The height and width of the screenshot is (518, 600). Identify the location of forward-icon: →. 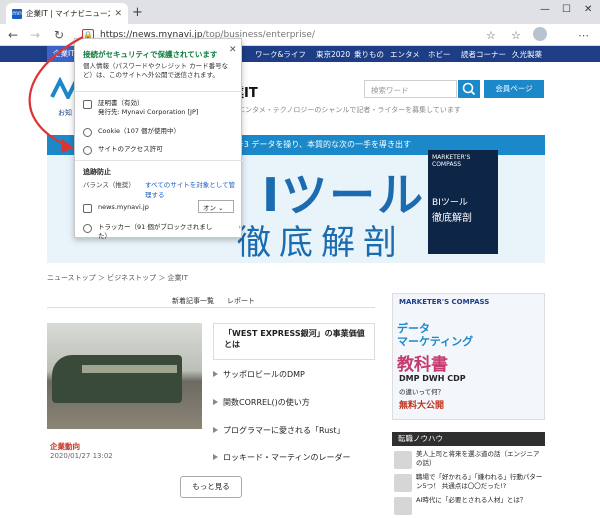
(35, 35).